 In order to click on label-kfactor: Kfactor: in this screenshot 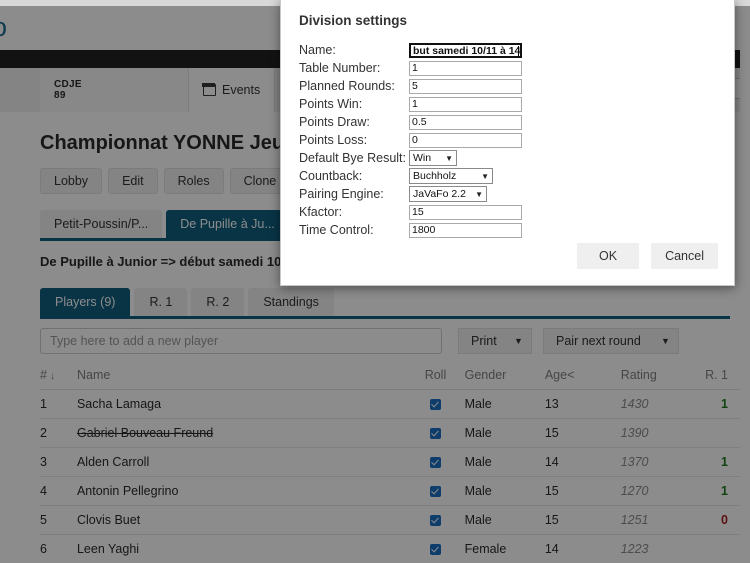, I will do `click(321, 212)`.